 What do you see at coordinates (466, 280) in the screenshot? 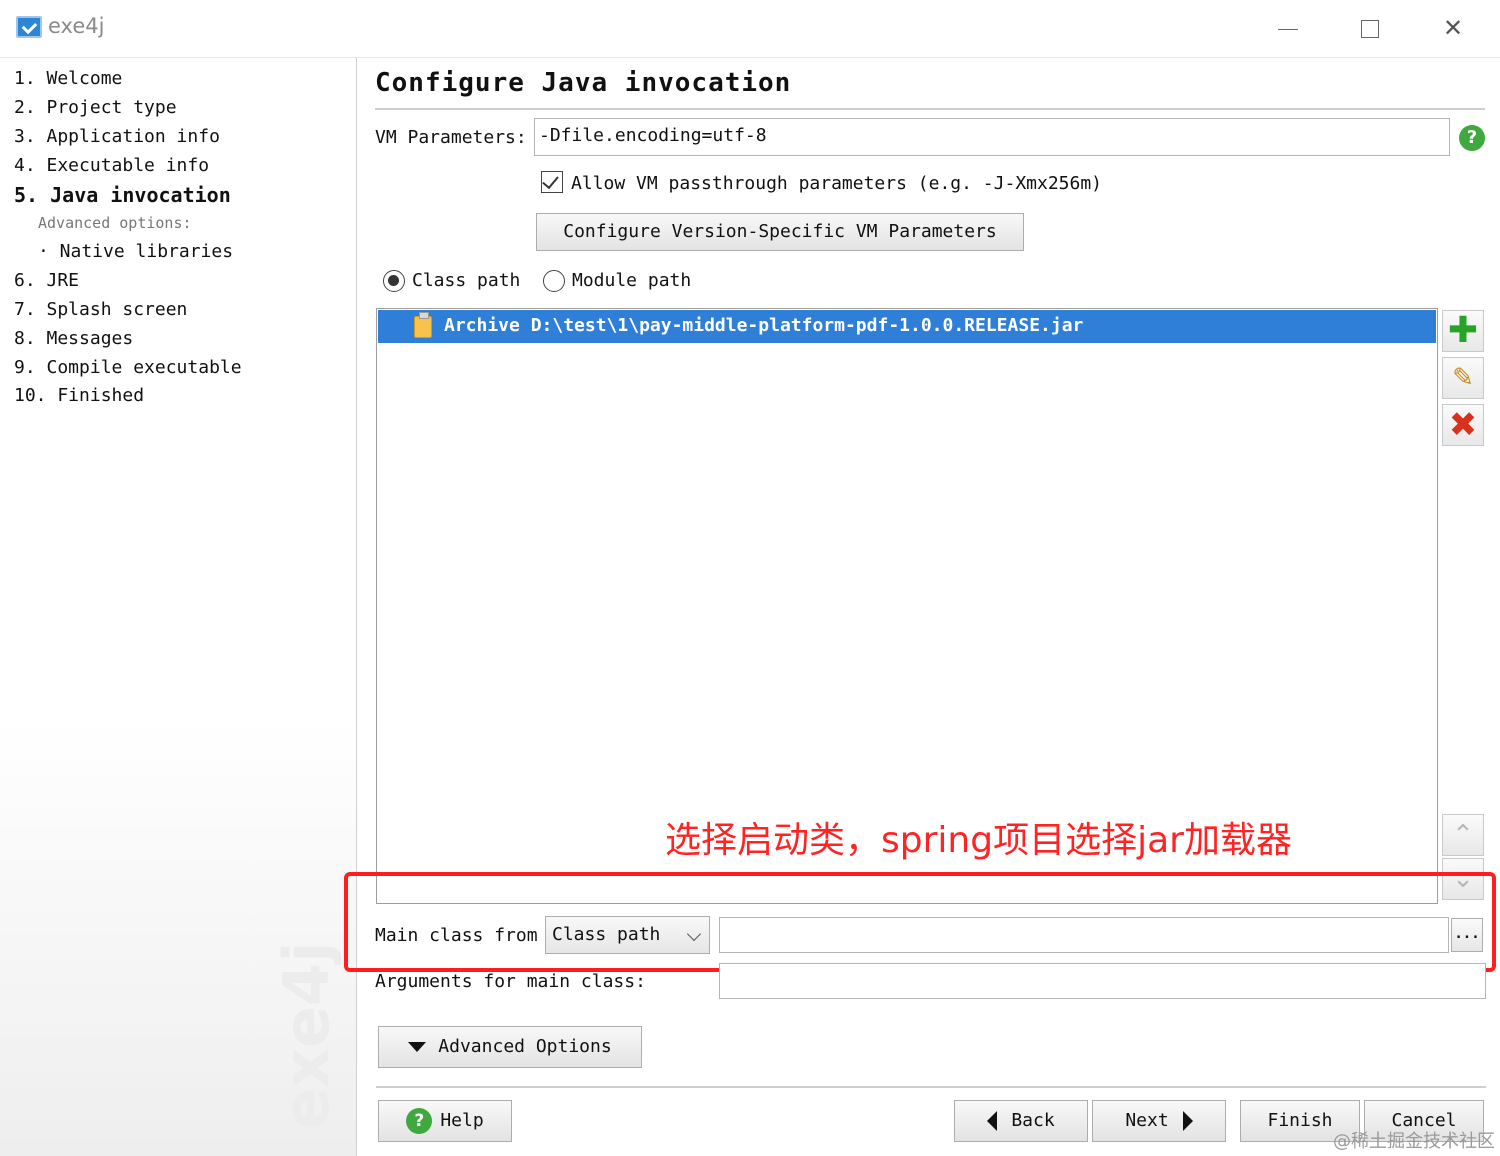
I see `class-path-radio-label: Class path` at bounding box center [466, 280].